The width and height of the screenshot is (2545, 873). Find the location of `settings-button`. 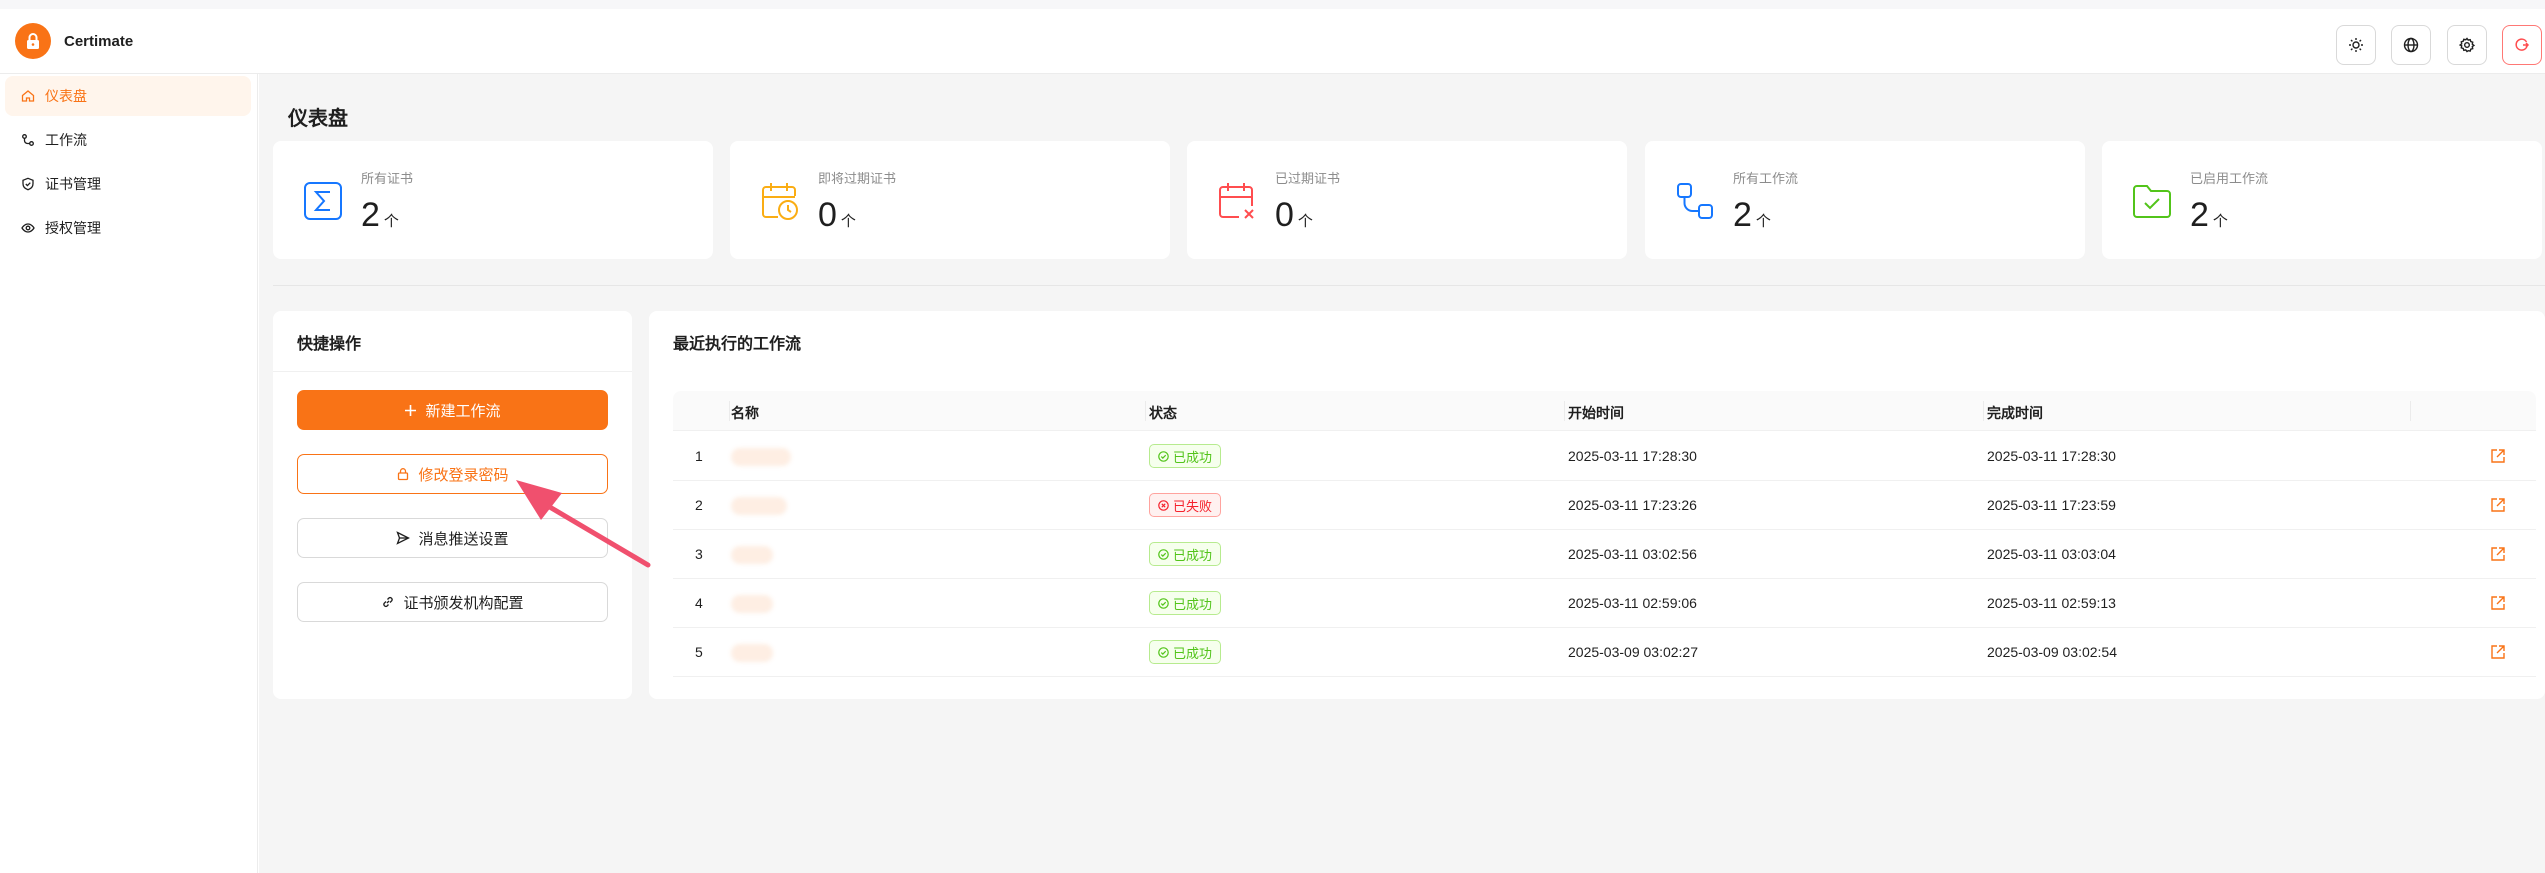

settings-button is located at coordinates (2467, 45).